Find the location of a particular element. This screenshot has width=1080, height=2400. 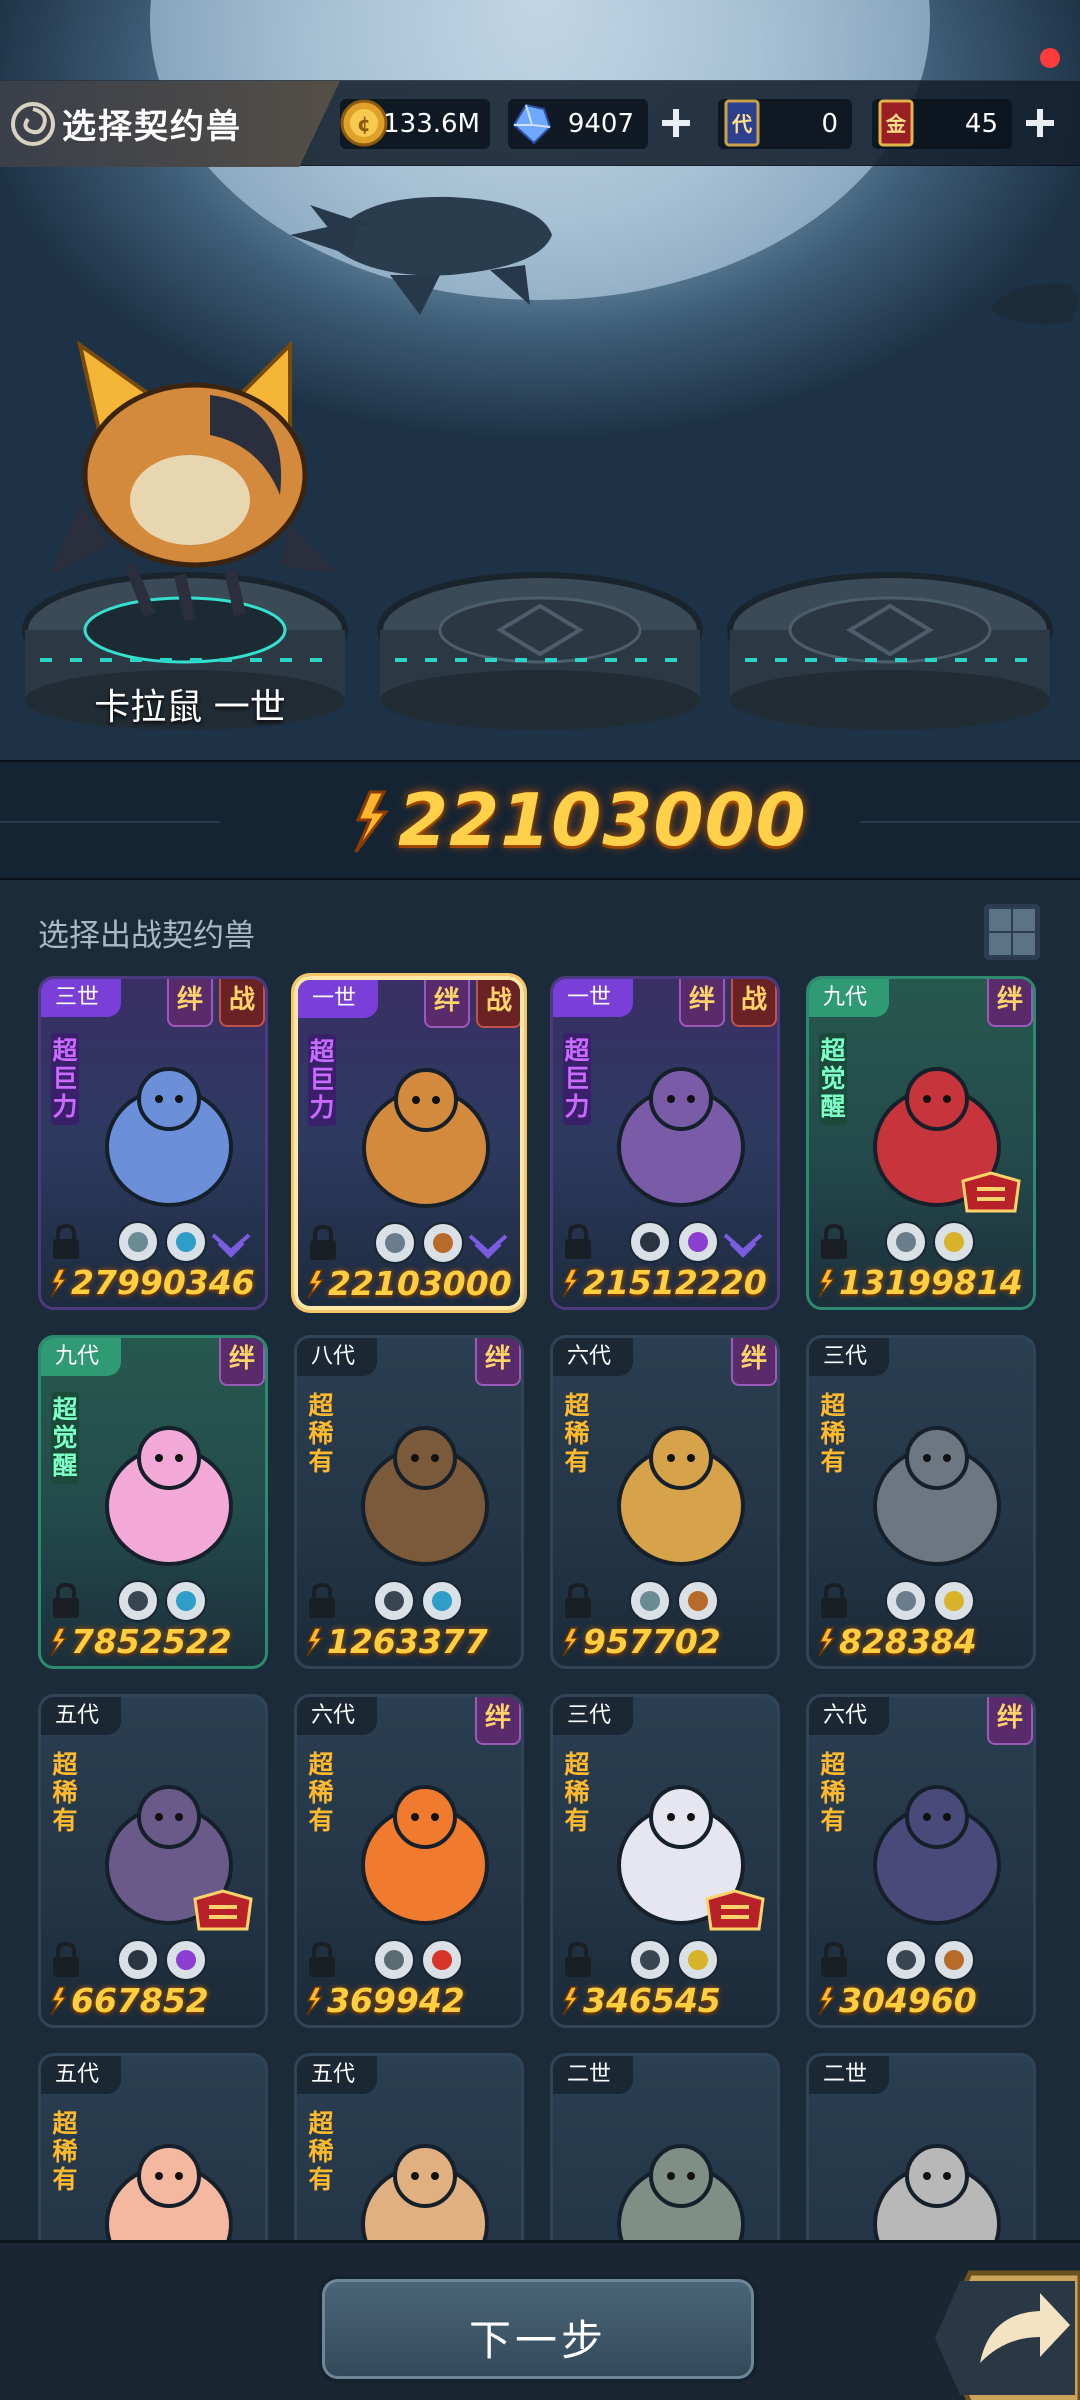

blue-card-icon: 代 is located at coordinates (742, 123).